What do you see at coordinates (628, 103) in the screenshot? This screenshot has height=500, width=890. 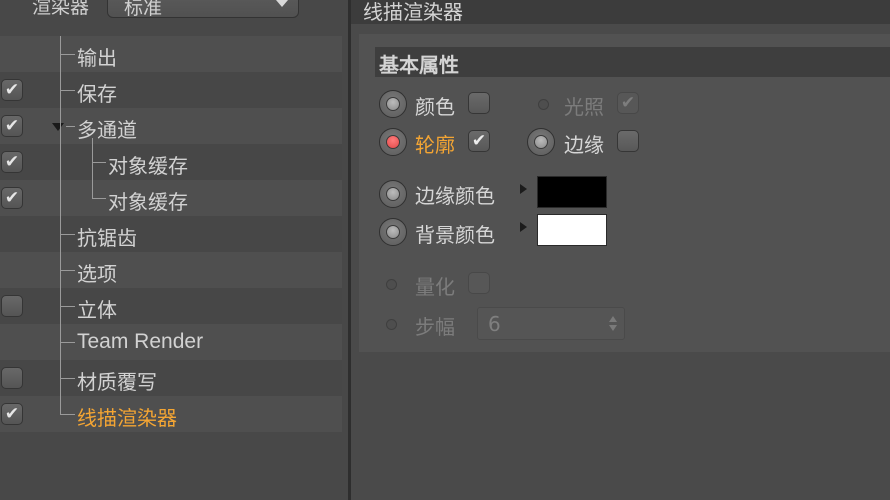 I see `illumination-checkbox: ✔` at bounding box center [628, 103].